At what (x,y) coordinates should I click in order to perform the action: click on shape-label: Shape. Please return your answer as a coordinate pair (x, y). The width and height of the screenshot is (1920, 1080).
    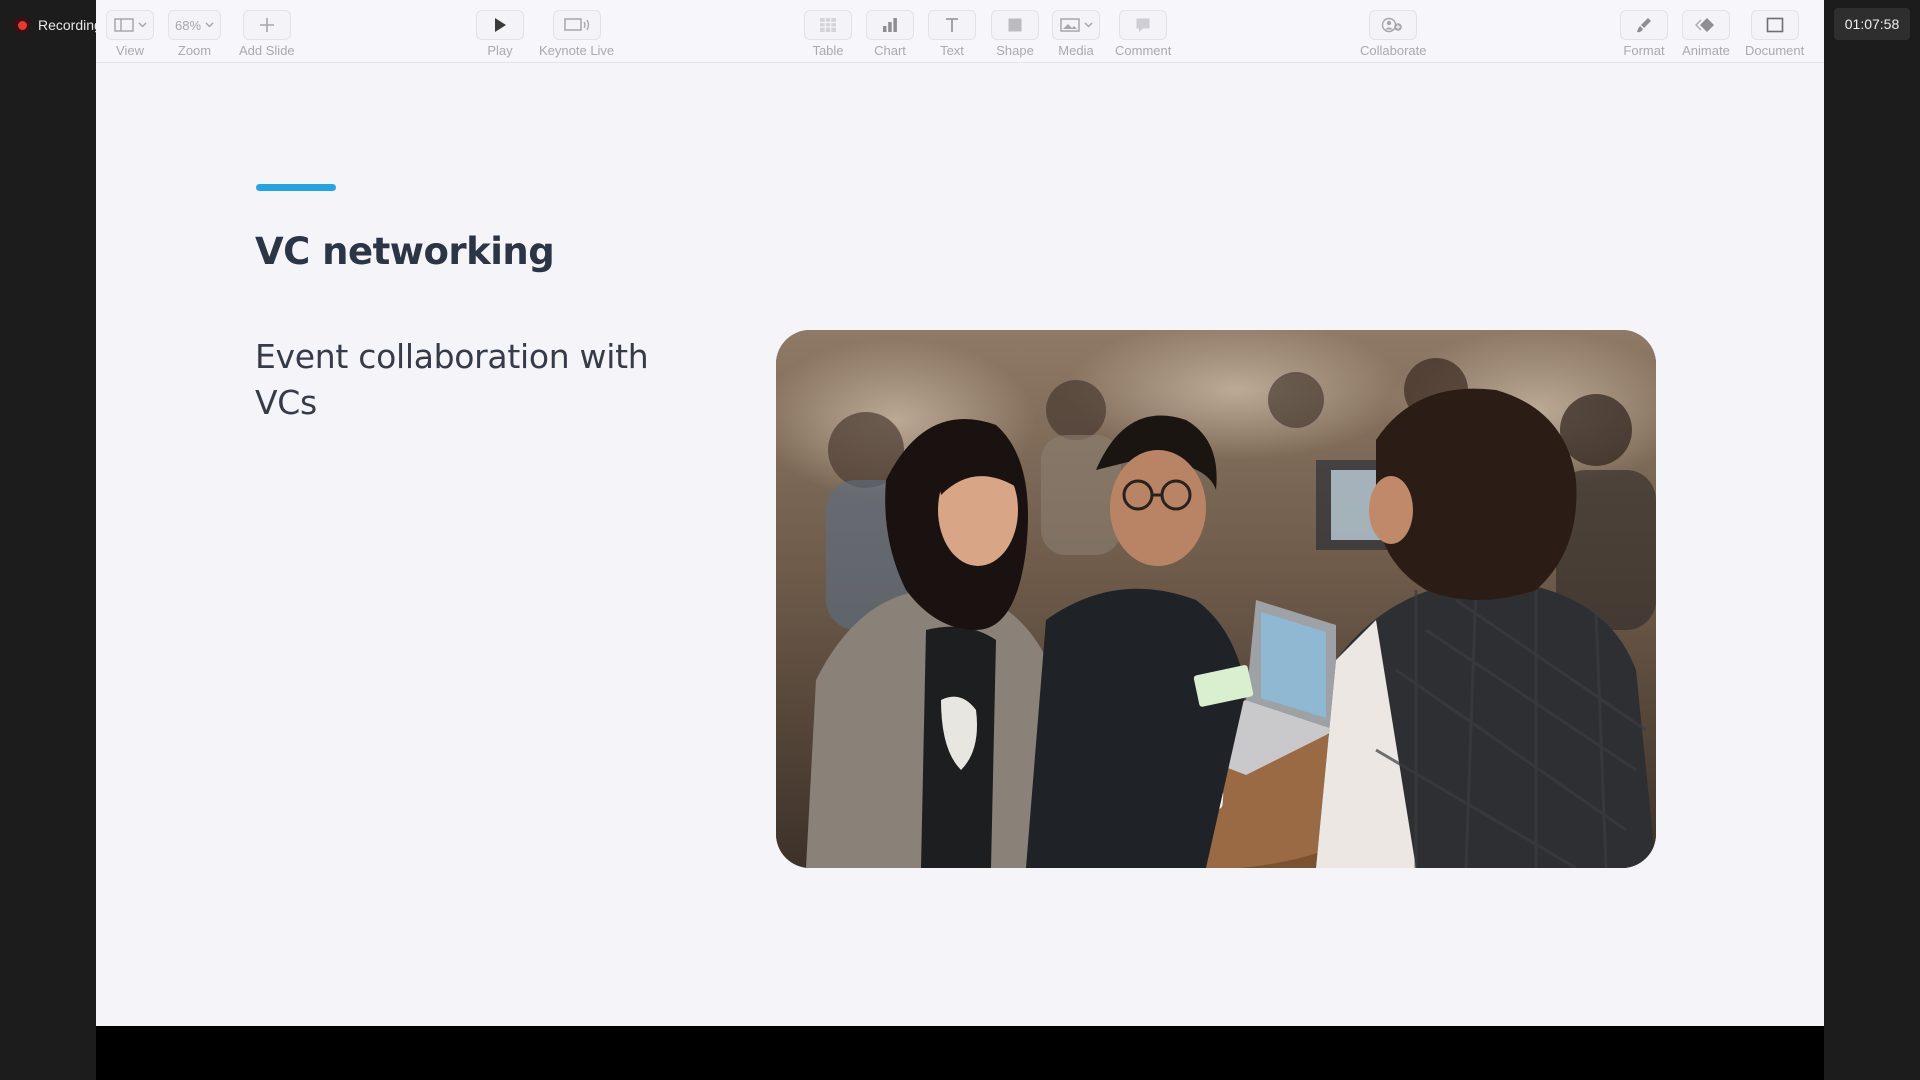
    Looking at the image, I should click on (1015, 50).